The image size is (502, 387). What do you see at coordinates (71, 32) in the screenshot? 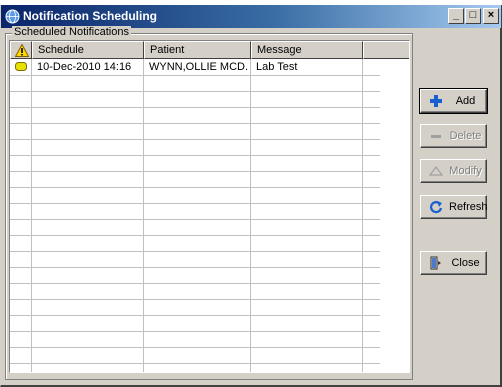
I see `group-label: Scheduled Notifications` at bounding box center [71, 32].